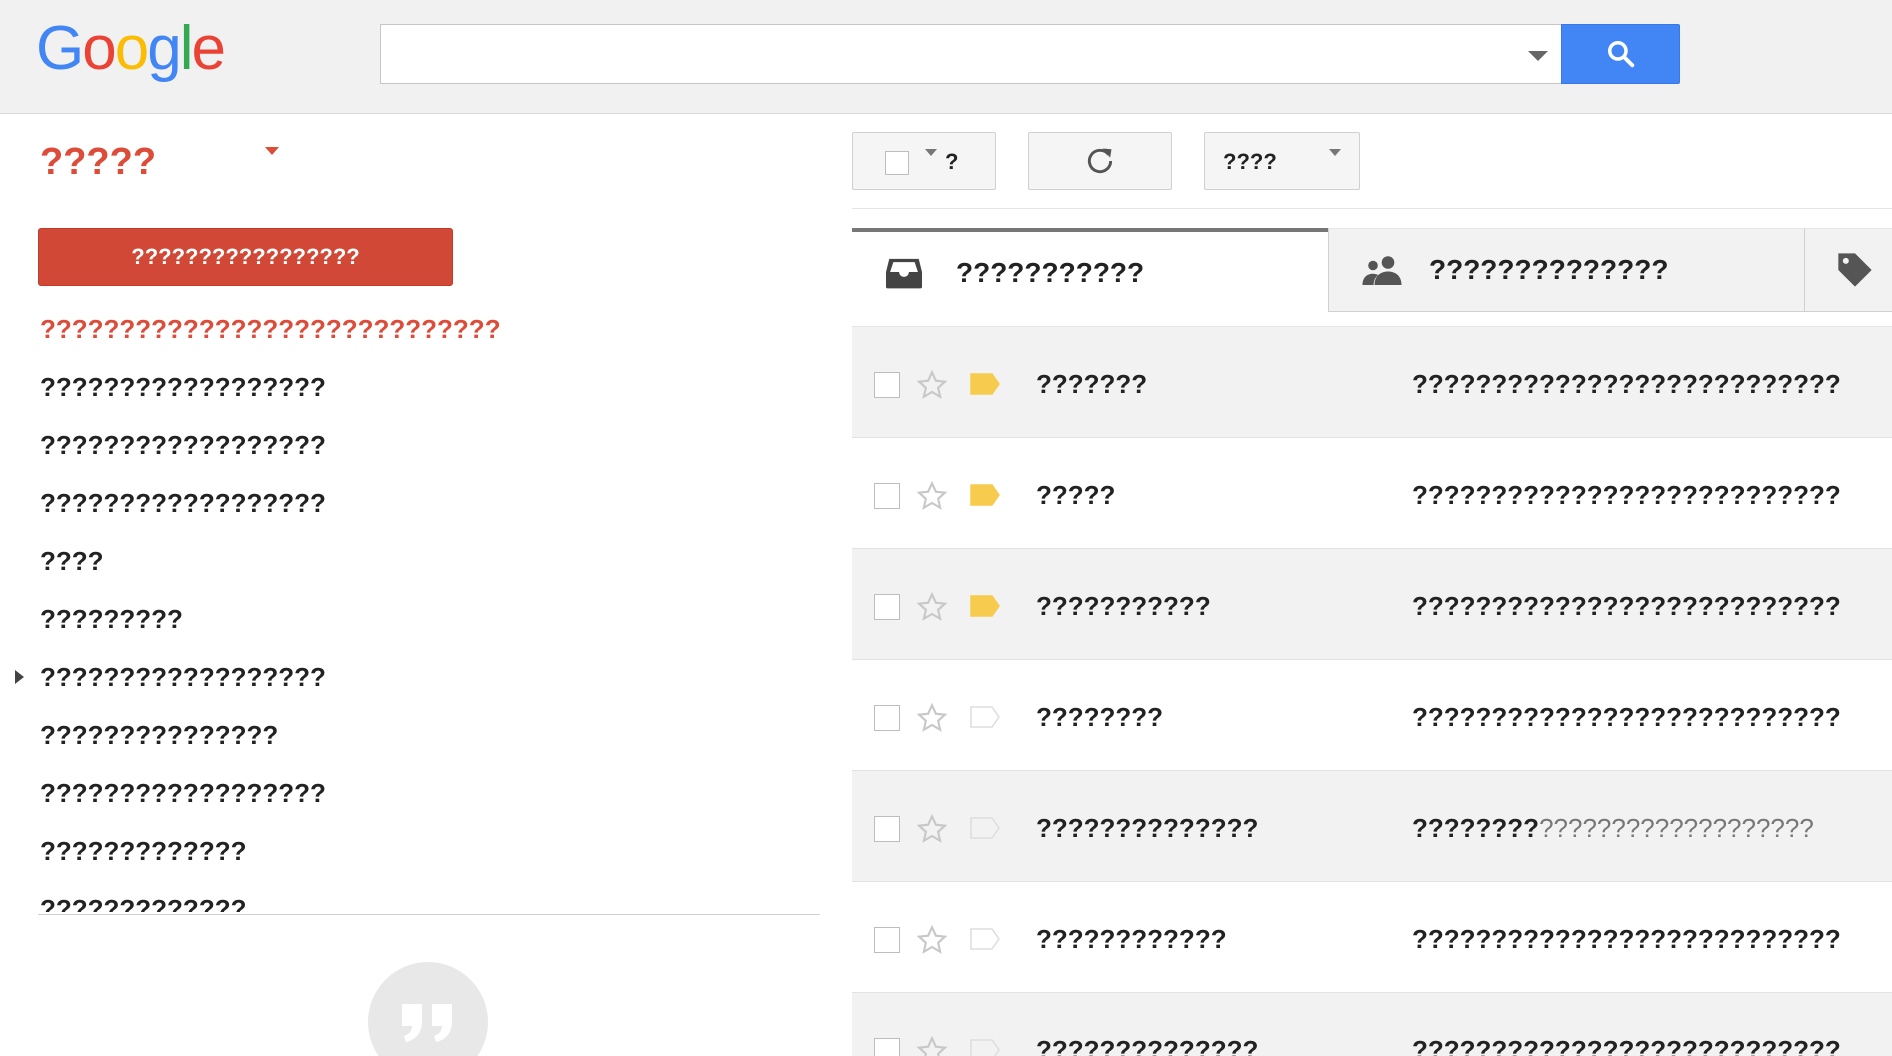 The width and height of the screenshot is (1892, 1056). I want to click on toolbar-divider, so click(1372, 208).